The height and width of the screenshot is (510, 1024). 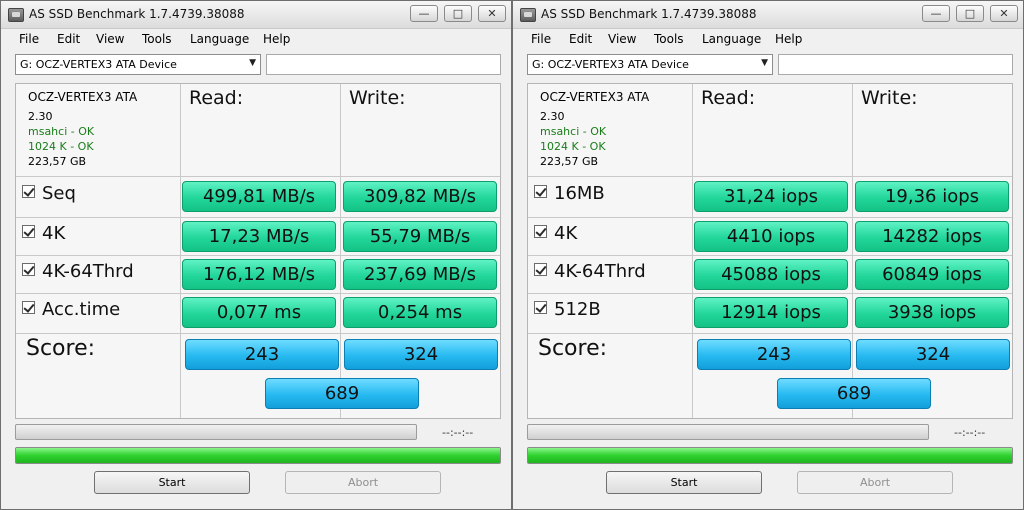 What do you see at coordinates (420, 196) in the screenshot?
I see `write-result: 309,82 MB/s` at bounding box center [420, 196].